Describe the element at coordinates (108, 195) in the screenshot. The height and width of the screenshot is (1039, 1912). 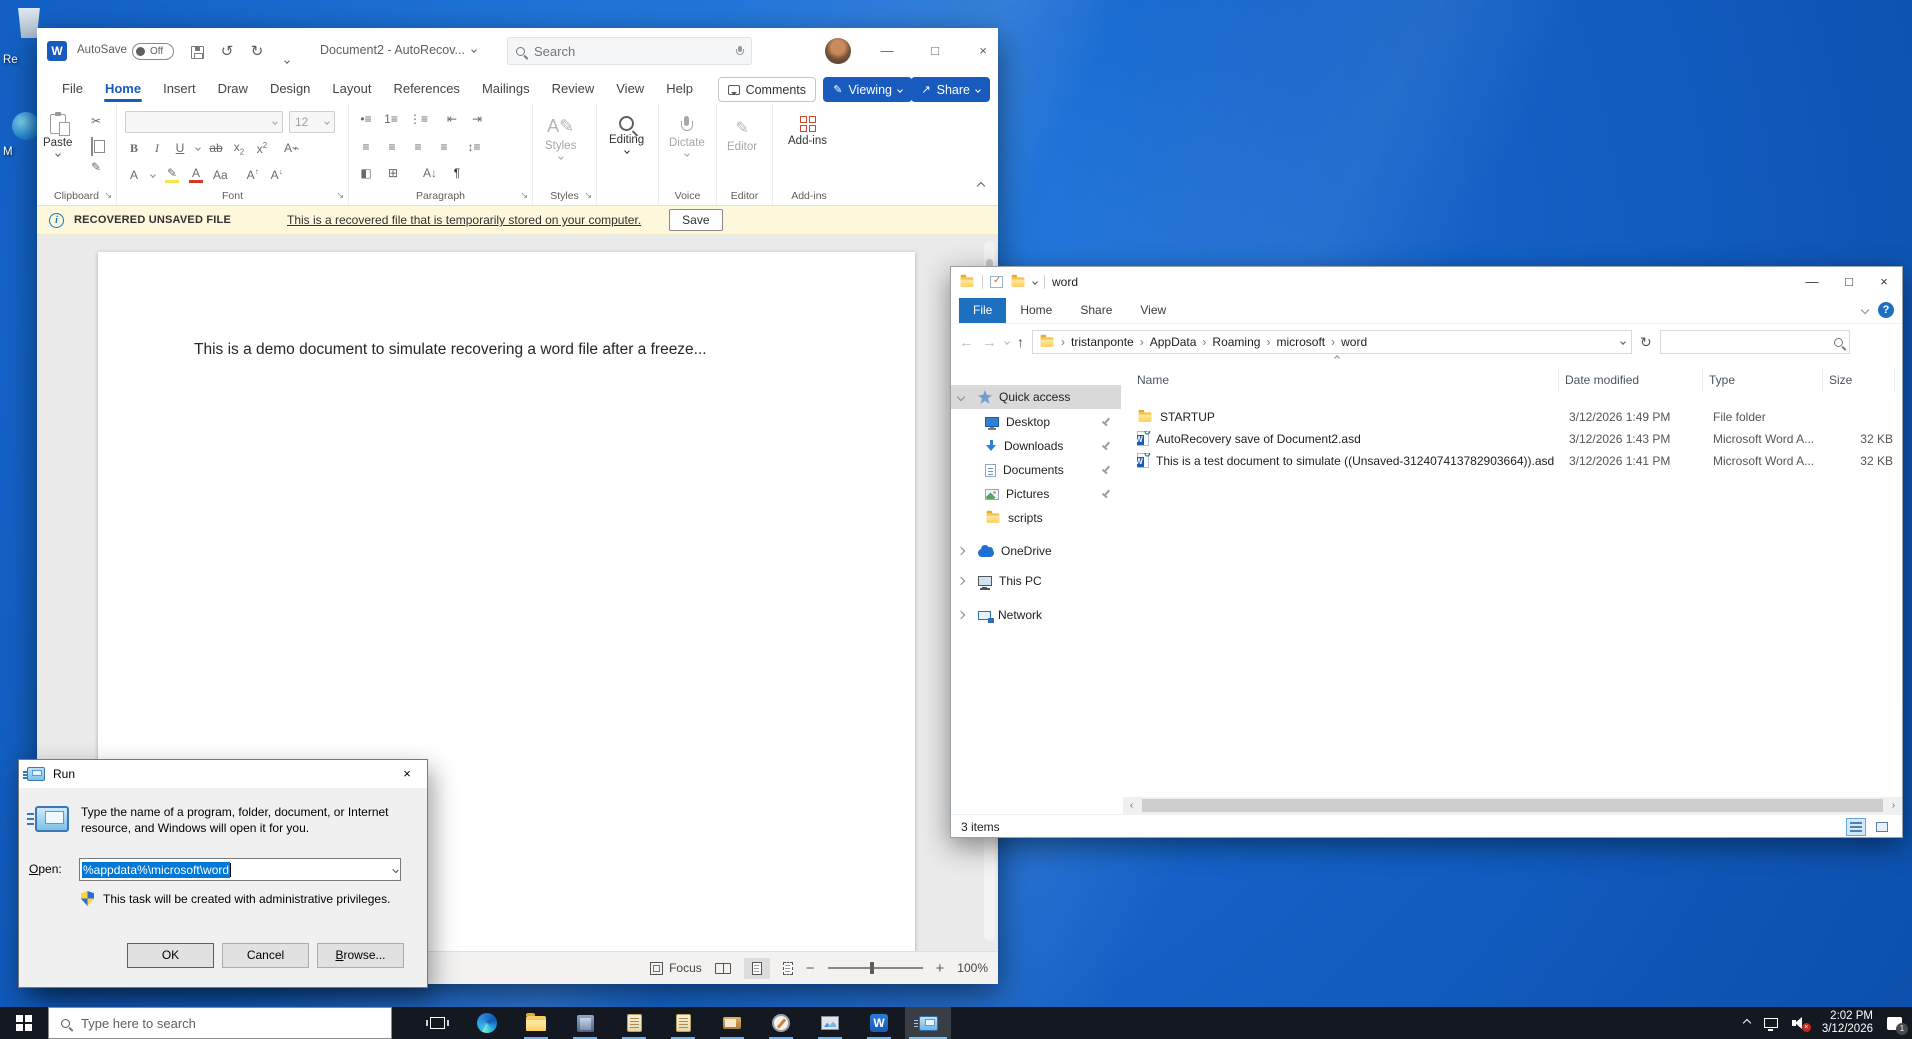
I see `clipboard-dialog-launcher: ↘` at that location.